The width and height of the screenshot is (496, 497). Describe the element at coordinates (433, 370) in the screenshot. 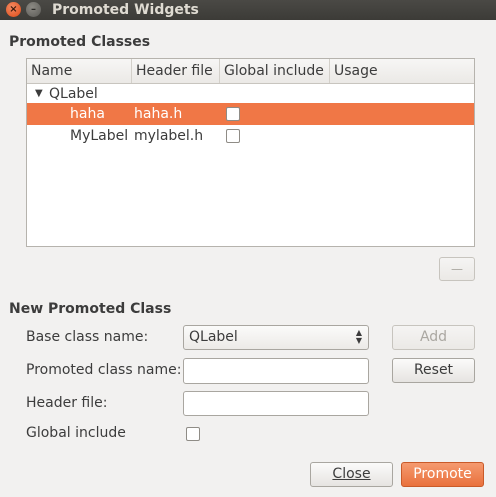

I see `reset-button: Reset` at that location.